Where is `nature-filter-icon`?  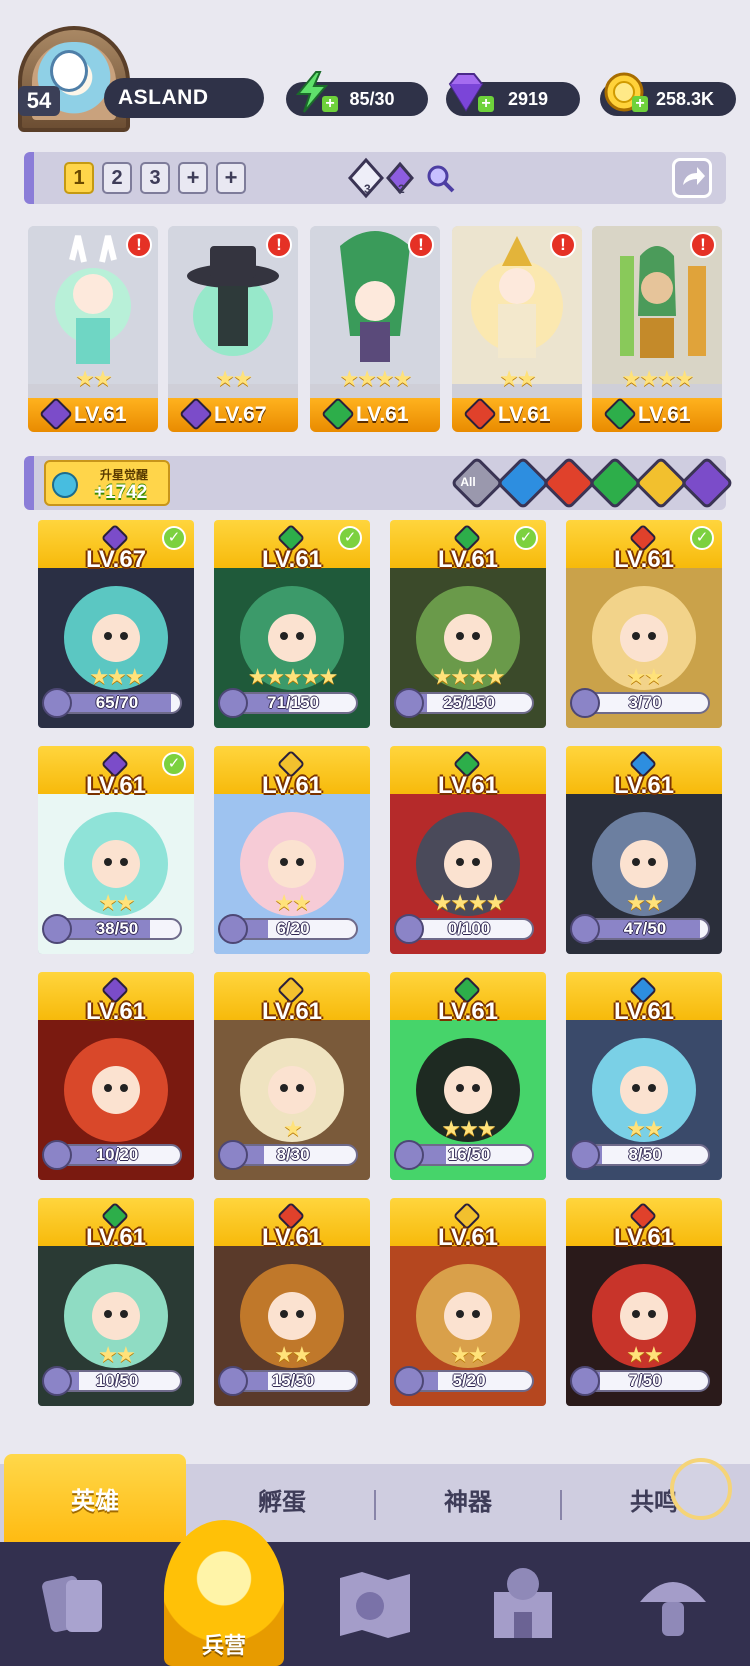 nature-filter-icon is located at coordinates (615, 483).